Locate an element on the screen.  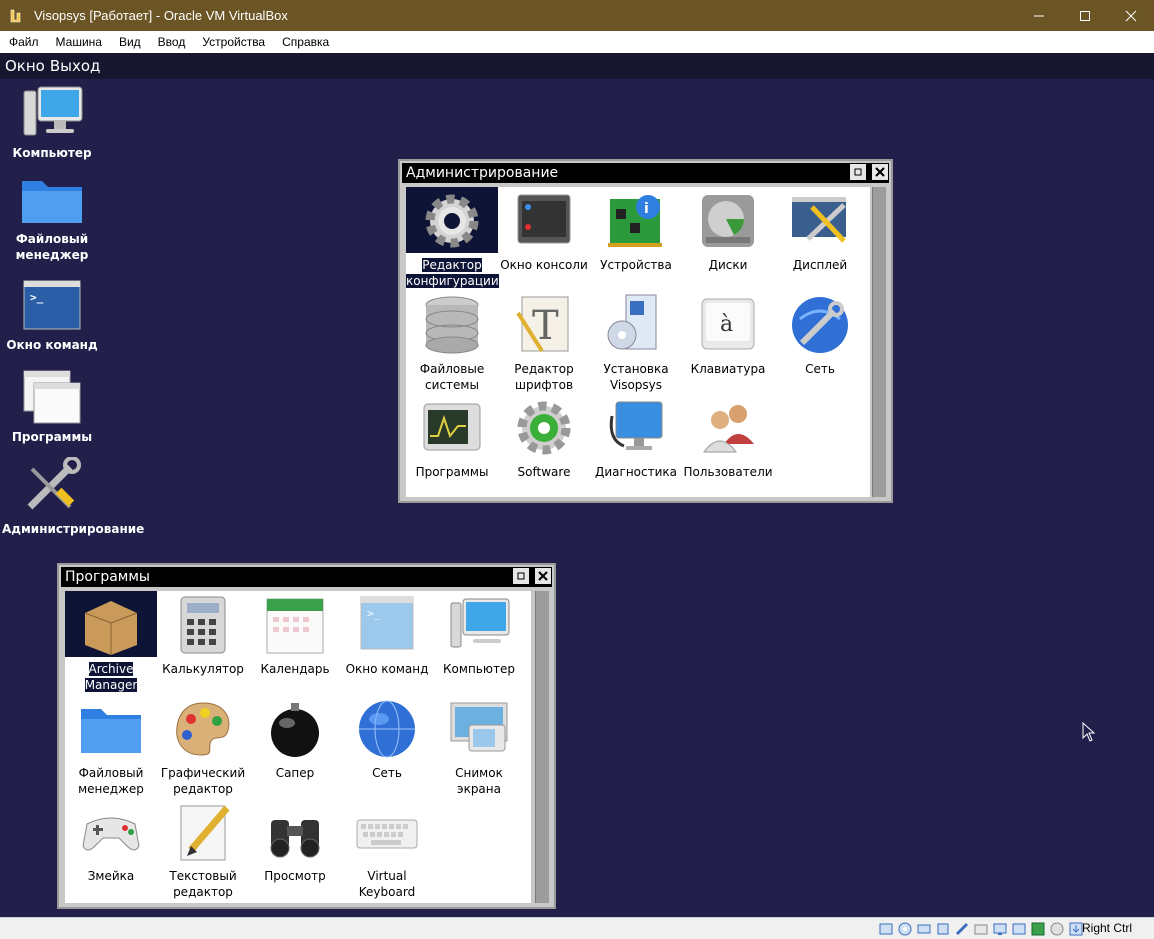
program-item-screenshot: Снимок экрана is located at coordinates (479, 746).